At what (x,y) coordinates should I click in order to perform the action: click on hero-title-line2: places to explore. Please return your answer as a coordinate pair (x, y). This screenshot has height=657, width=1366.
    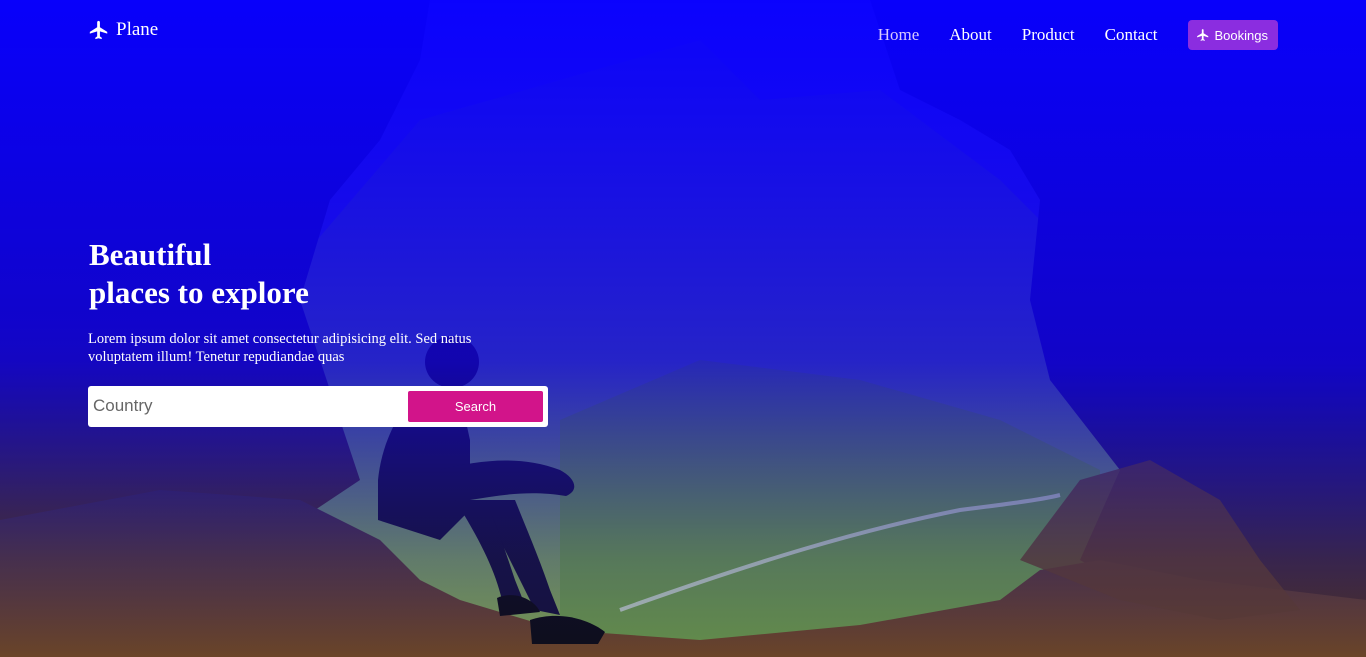
    Looking at the image, I should click on (199, 292).